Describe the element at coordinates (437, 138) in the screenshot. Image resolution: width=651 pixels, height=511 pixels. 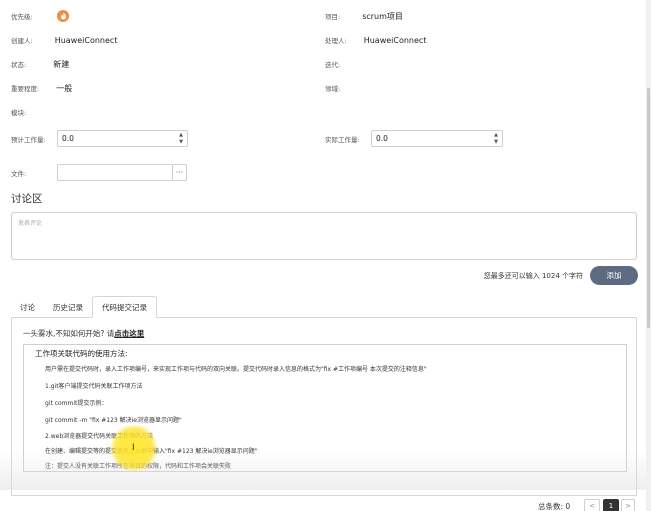
I see `actual-workload-input: 0.0 ▲ ▼` at that location.